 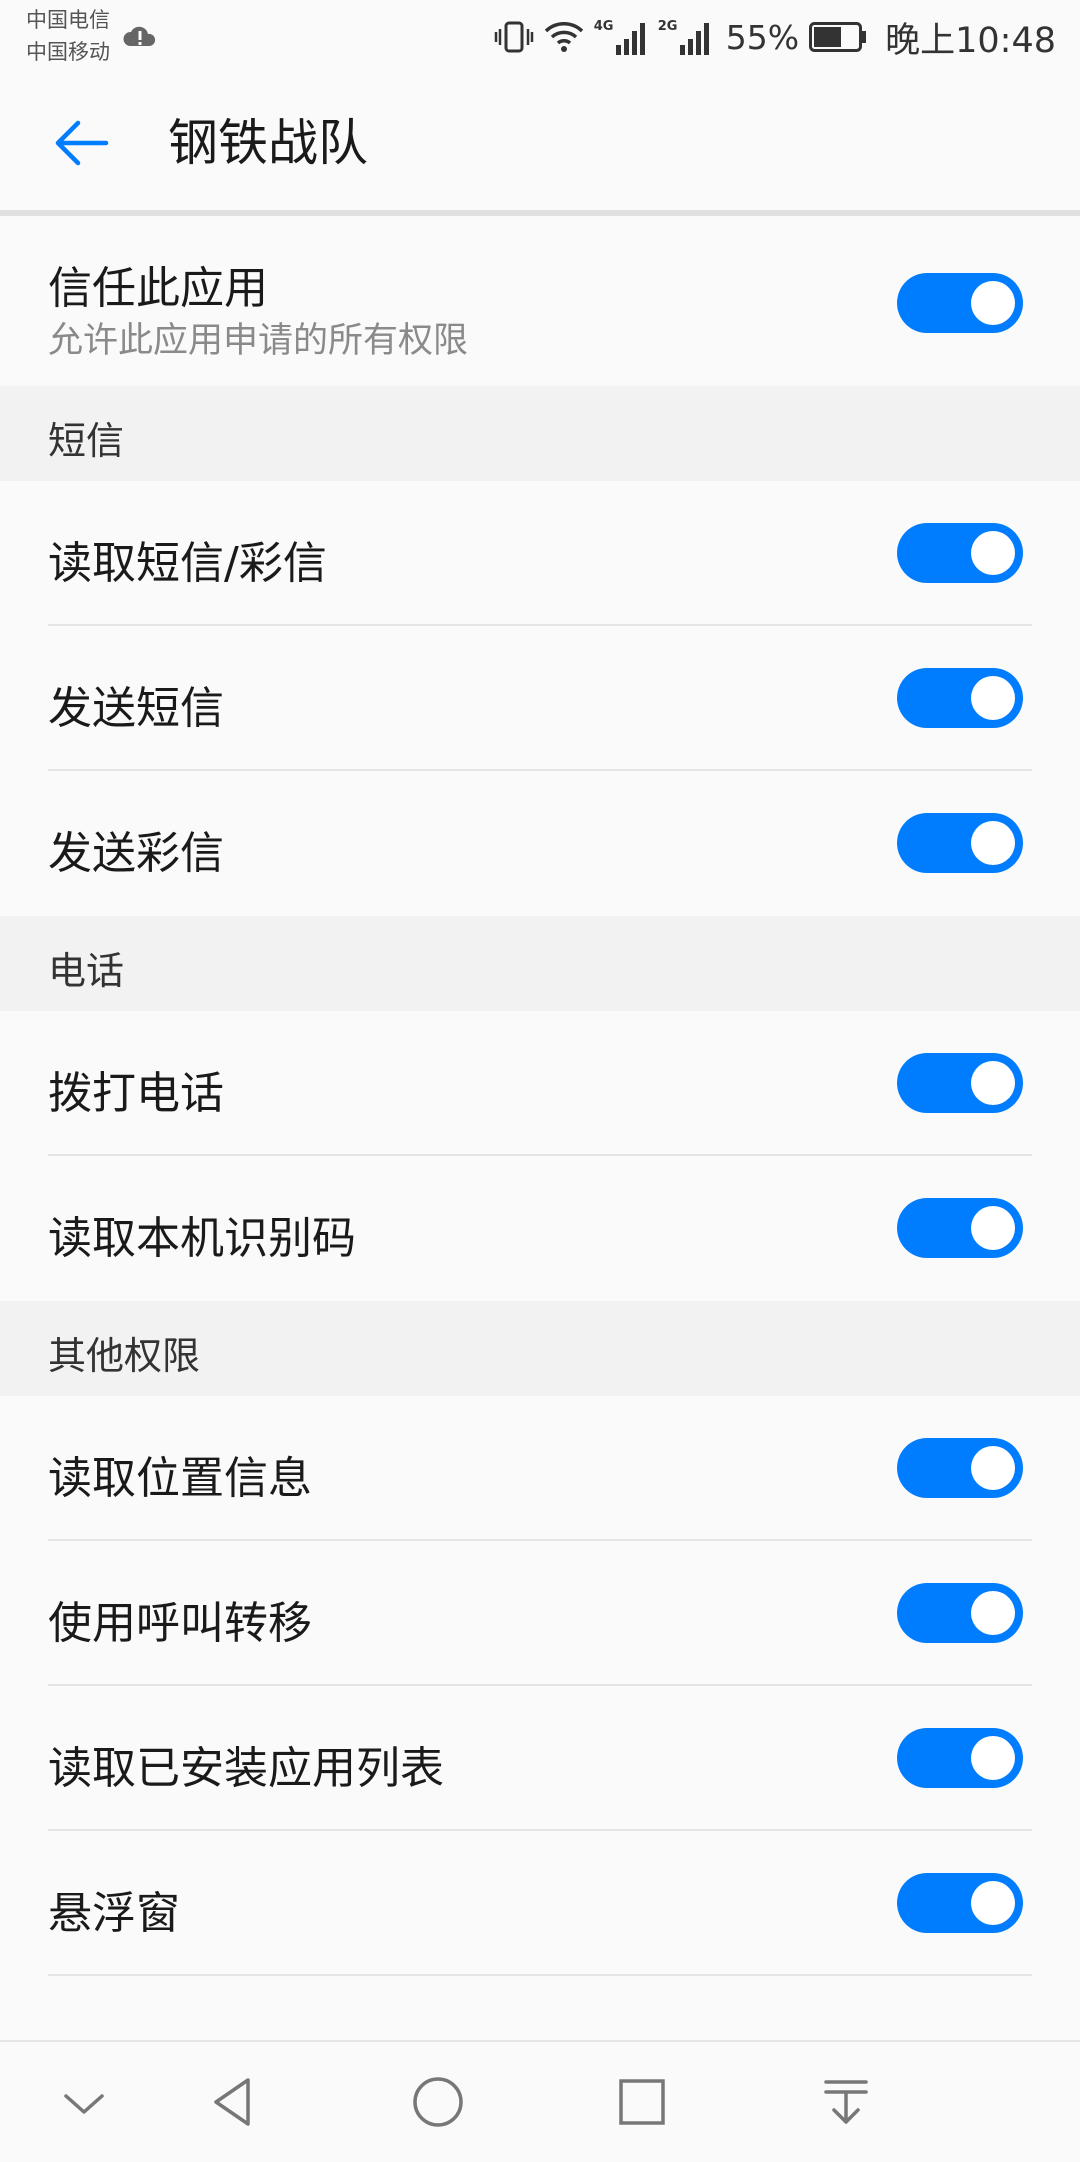 What do you see at coordinates (960, 303) in the screenshot?
I see `trust-app-toggle` at bounding box center [960, 303].